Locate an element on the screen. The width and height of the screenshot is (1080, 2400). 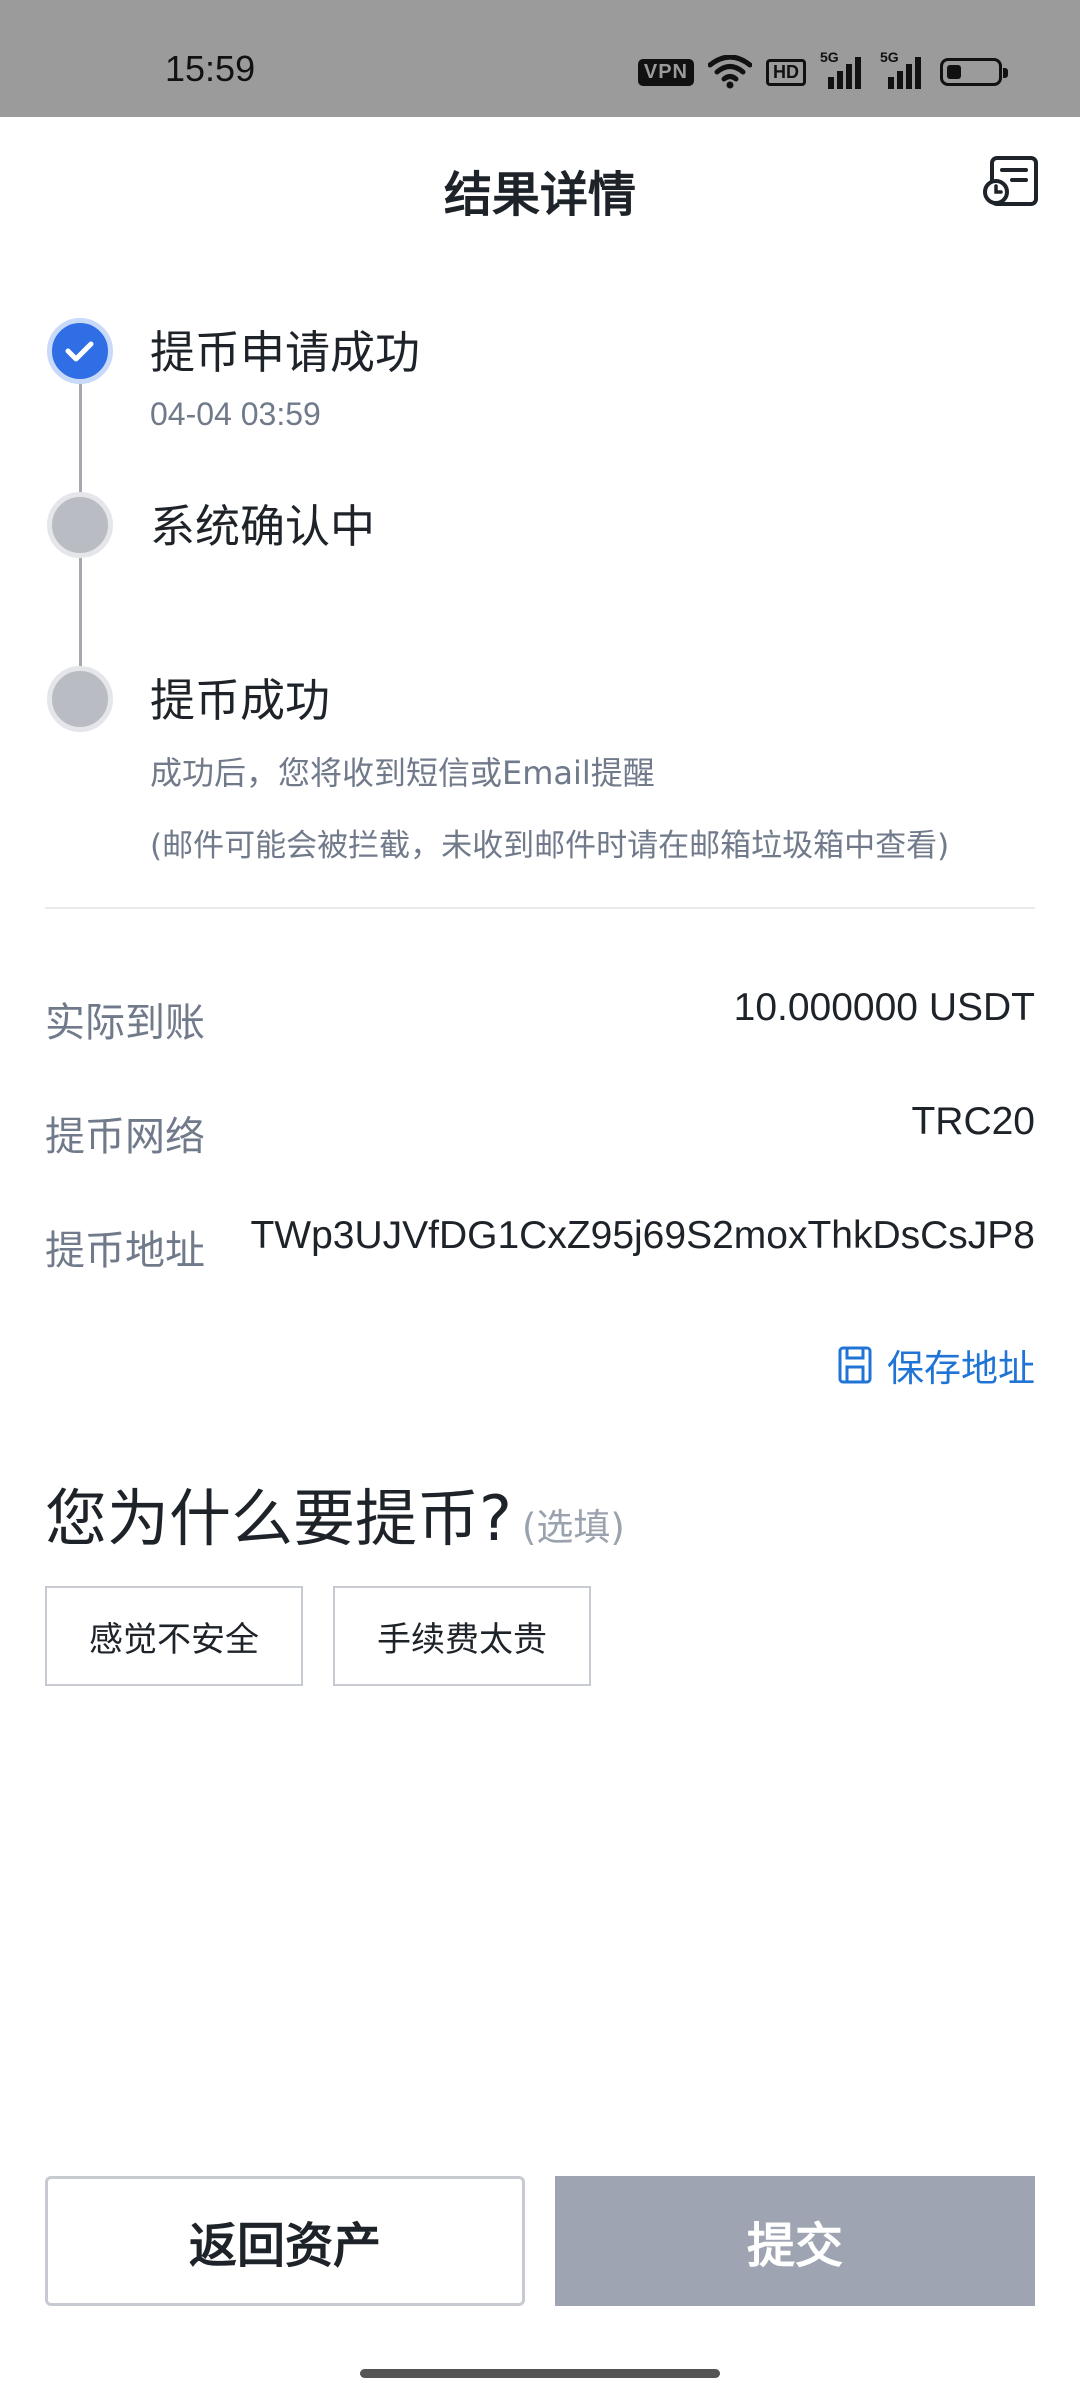
reason-option-insecure: 感觉不安全 is located at coordinates (174, 1636).